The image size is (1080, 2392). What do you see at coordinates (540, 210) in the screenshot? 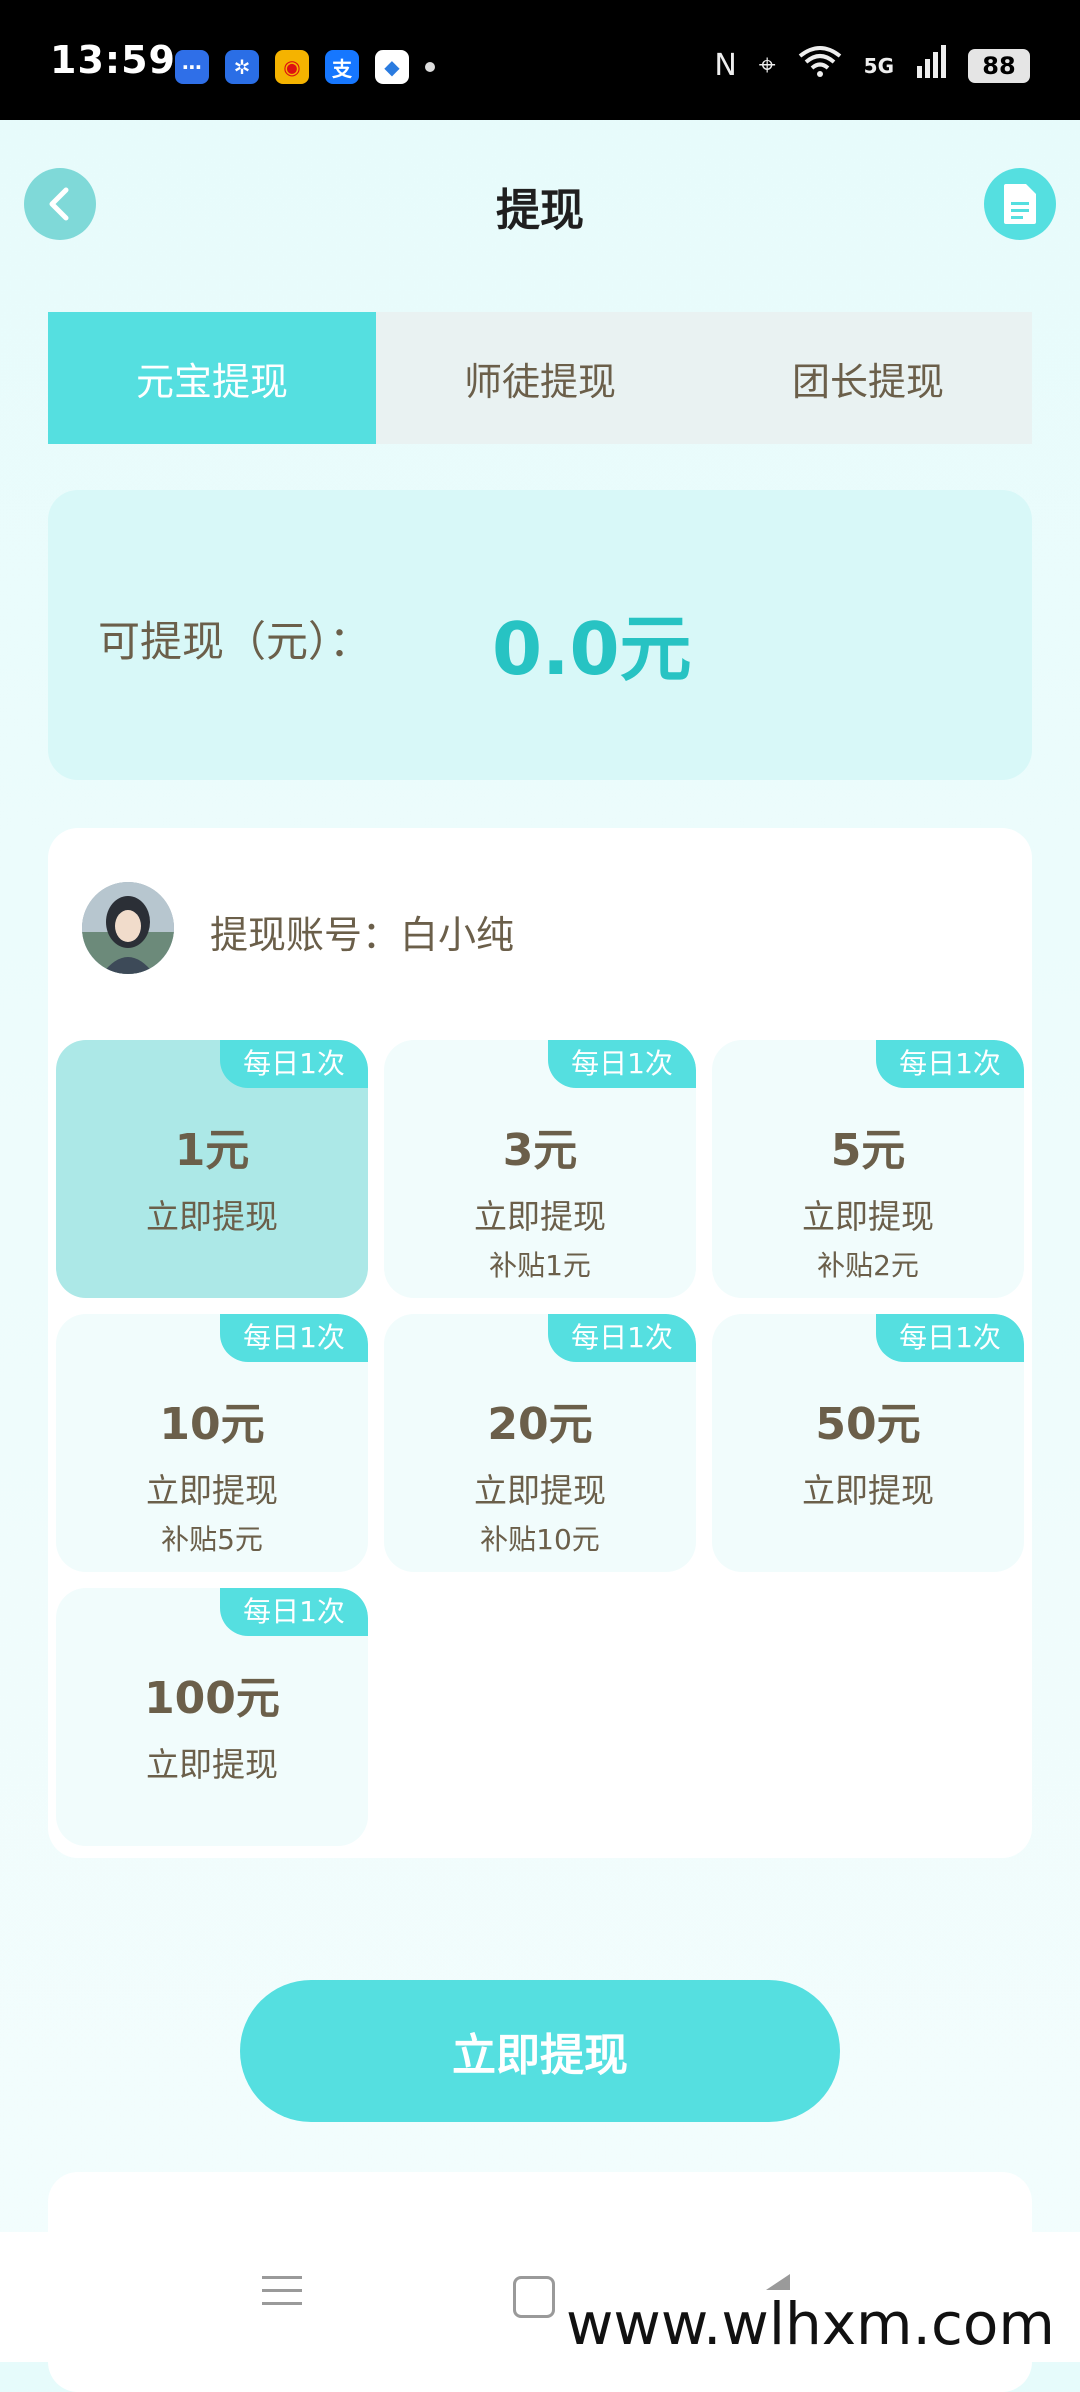
I see `page-title: 提现` at bounding box center [540, 210].